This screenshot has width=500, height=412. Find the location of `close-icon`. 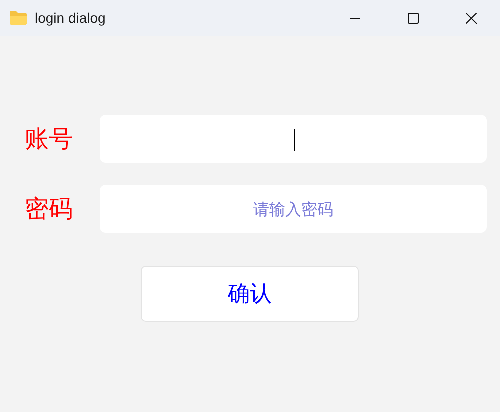

close-icon is located at coordinates (471, 18).